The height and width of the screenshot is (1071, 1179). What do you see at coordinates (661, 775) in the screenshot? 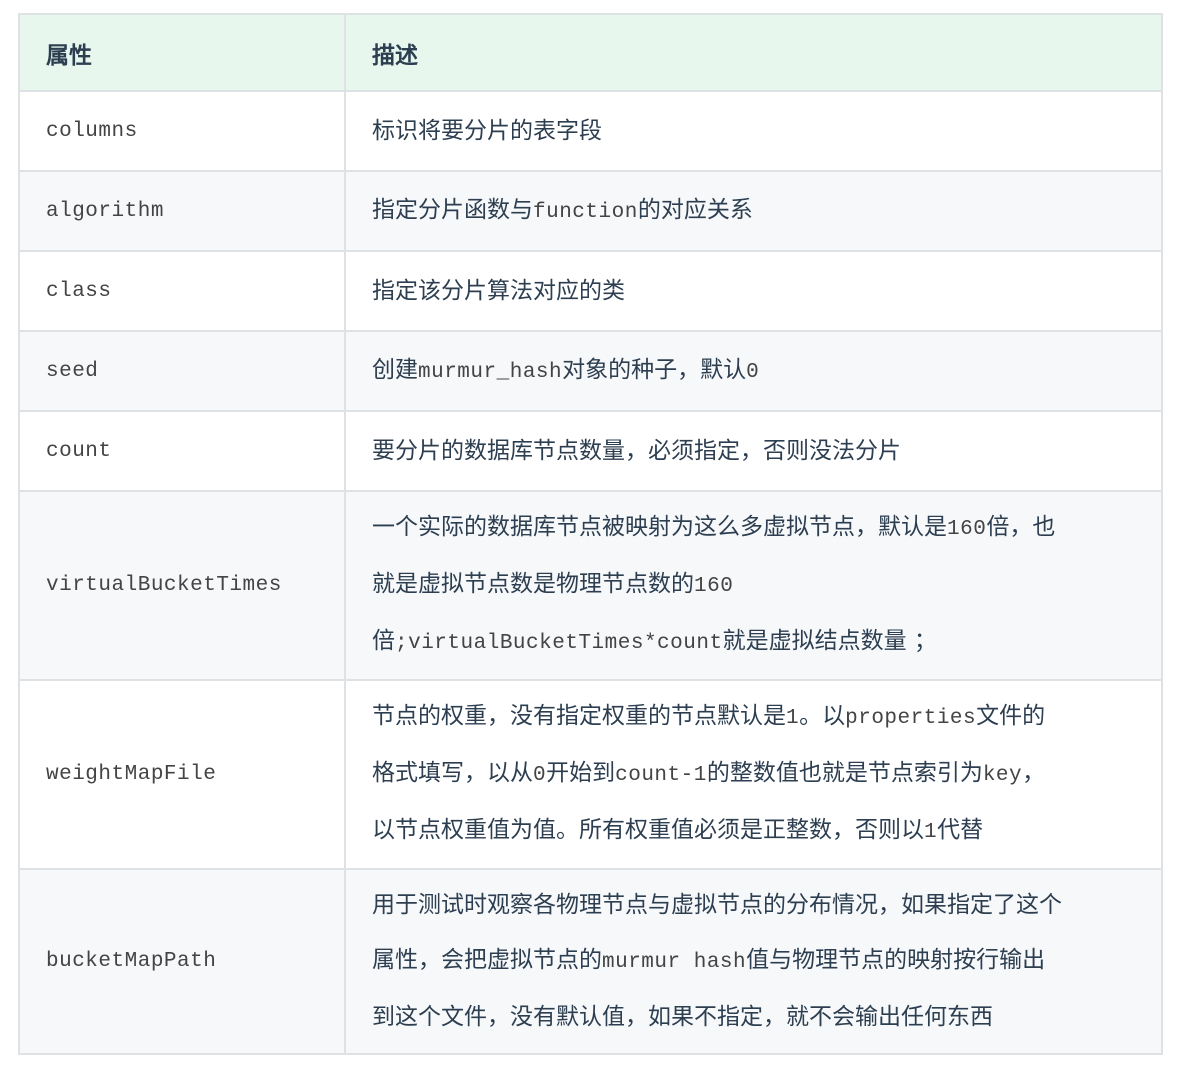
I see `inline-code: count-1` at bounding box center [661, 775].